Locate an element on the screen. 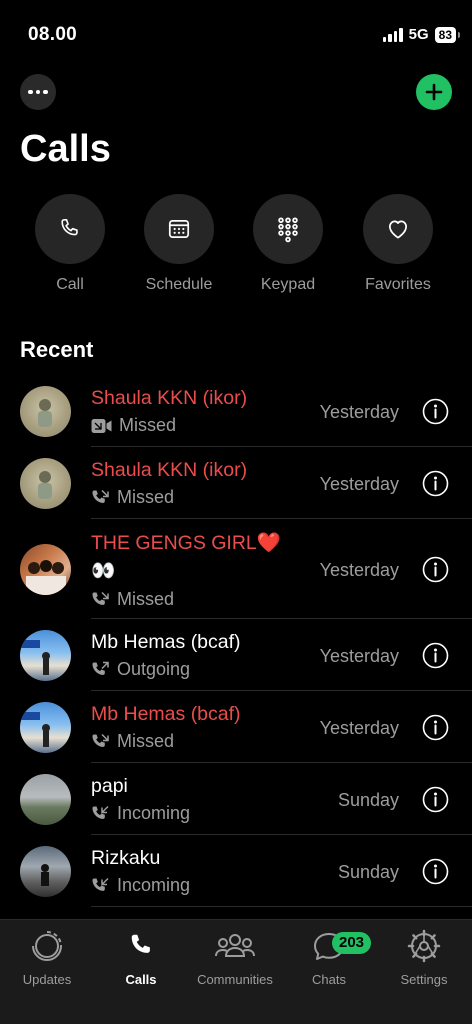  tab-updates-label: Updates is located at coordinates (47, 979).